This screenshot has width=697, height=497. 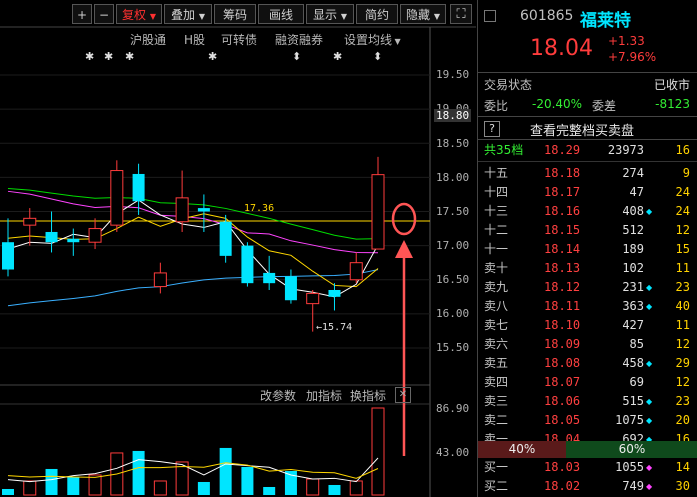 What do you see at coordinates (368, 395) in the screenshot?
I see `switch-indicator-button: 换指标` at bounding box center [368, 395].